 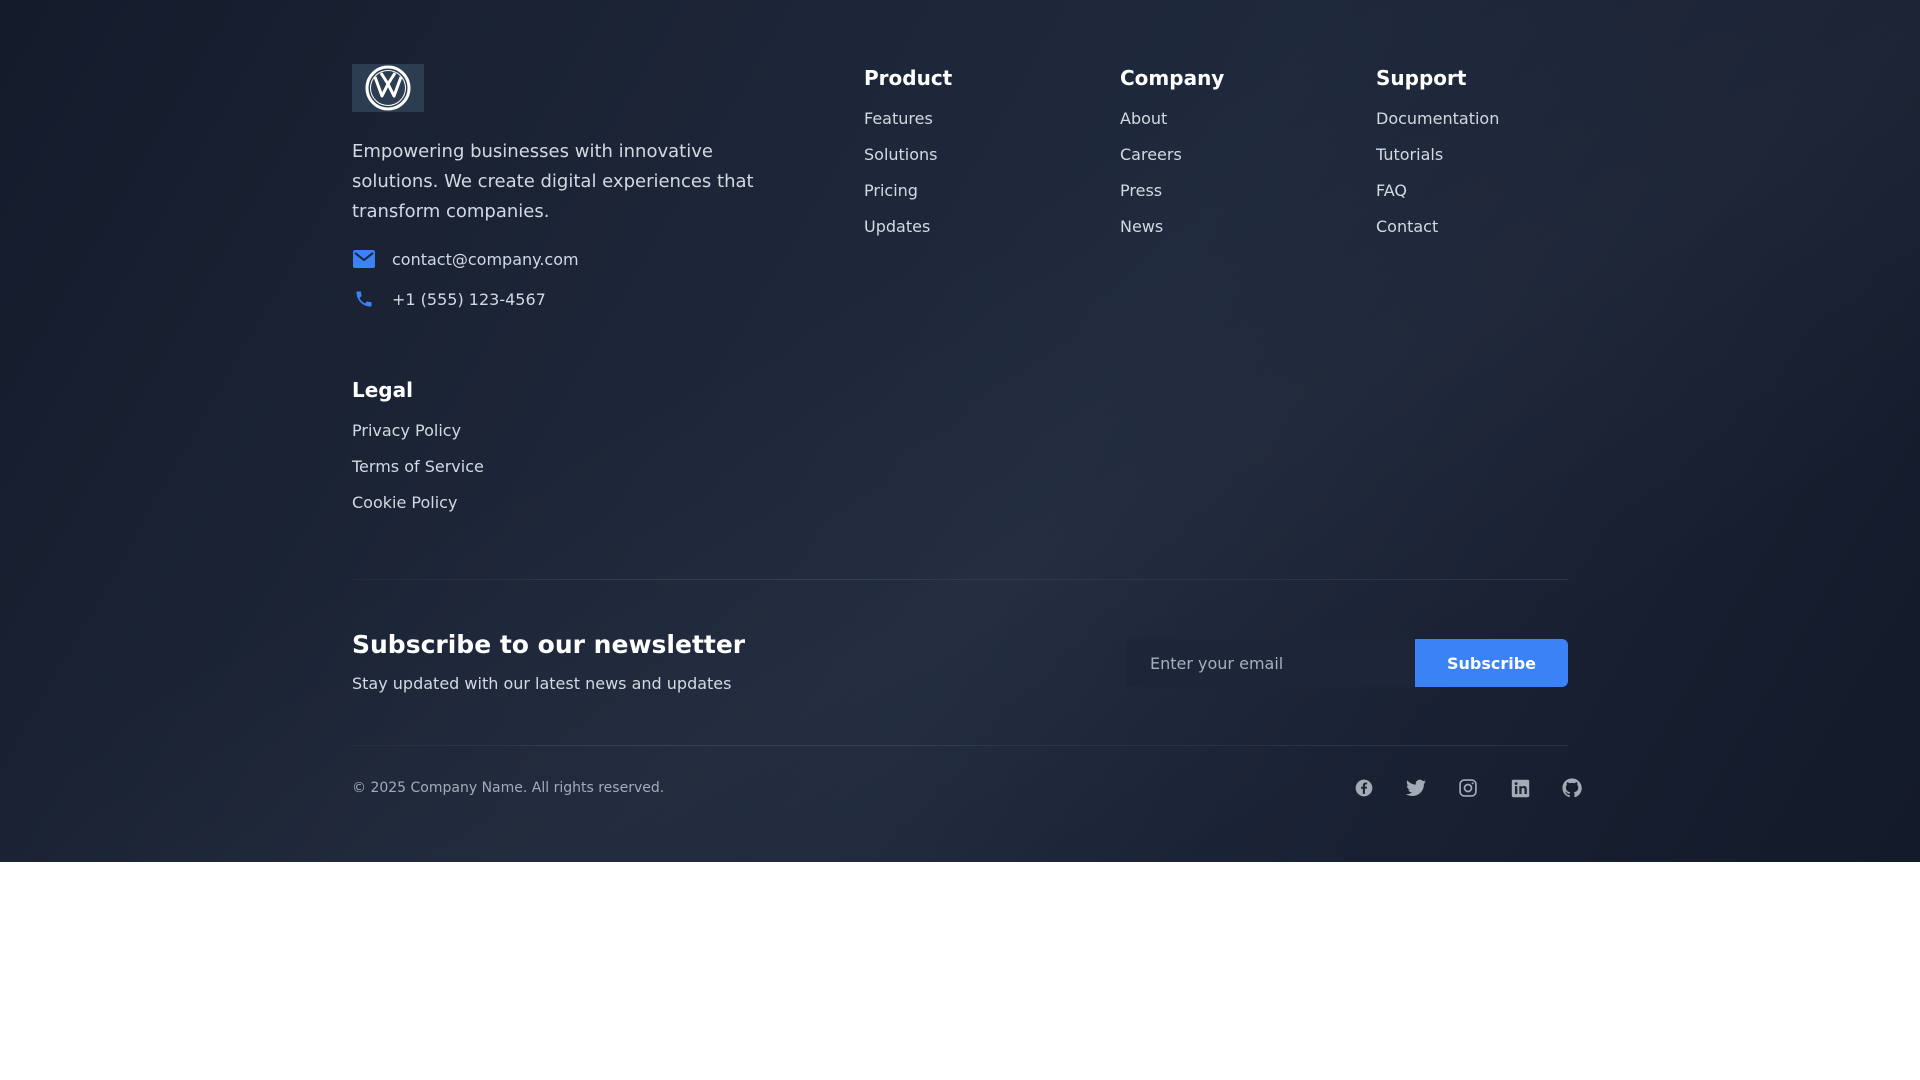 What do you see at coordinates (1141, 190) in the screenshot?
I see `link-press: Press` at bounding box center [1141, 190].